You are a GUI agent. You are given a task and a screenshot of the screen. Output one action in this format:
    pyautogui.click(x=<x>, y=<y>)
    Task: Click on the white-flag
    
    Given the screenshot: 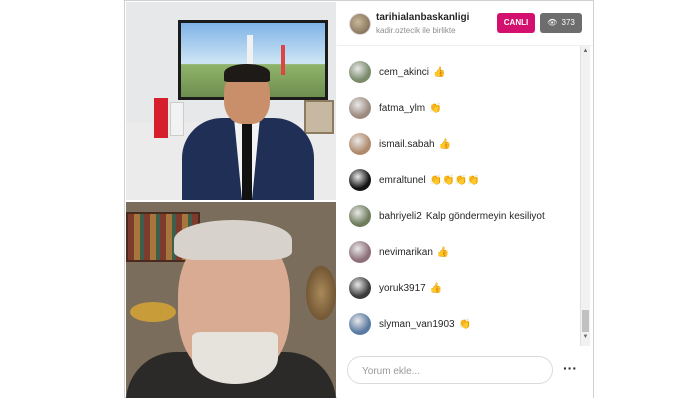 What is the action you would take?
    pyautogui.click(x=177, y=119)
    